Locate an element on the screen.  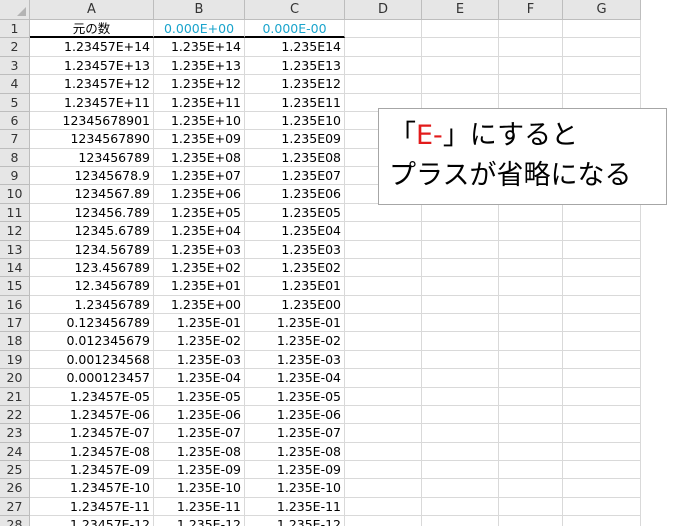
cell-b20: 1.235E-04 is located at coordinates (199, 378).